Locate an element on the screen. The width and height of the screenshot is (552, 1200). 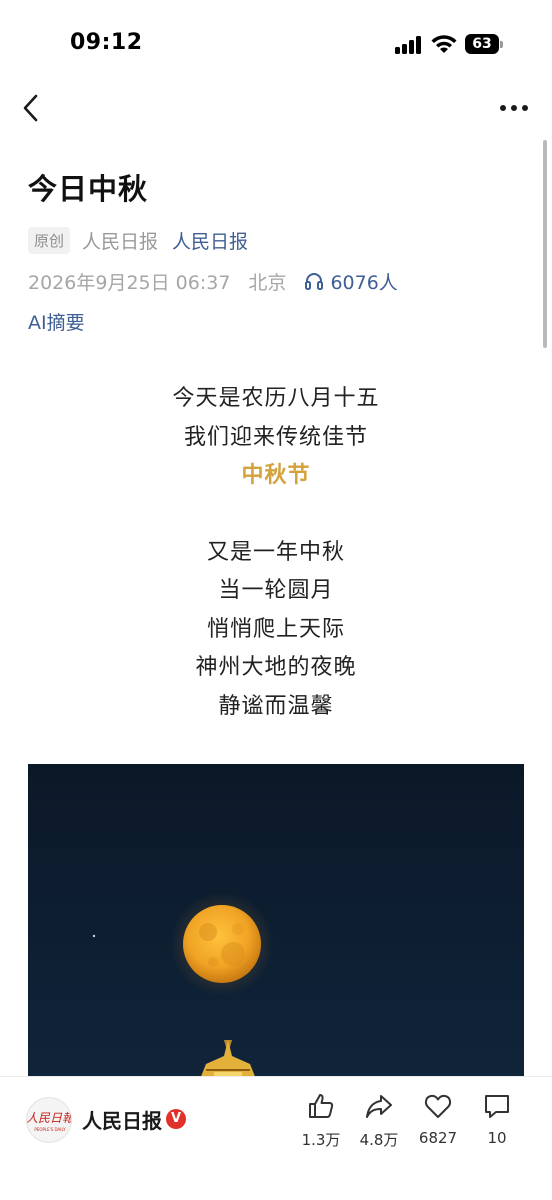
comment-button: 10 is located at coordinates (497, 1121).